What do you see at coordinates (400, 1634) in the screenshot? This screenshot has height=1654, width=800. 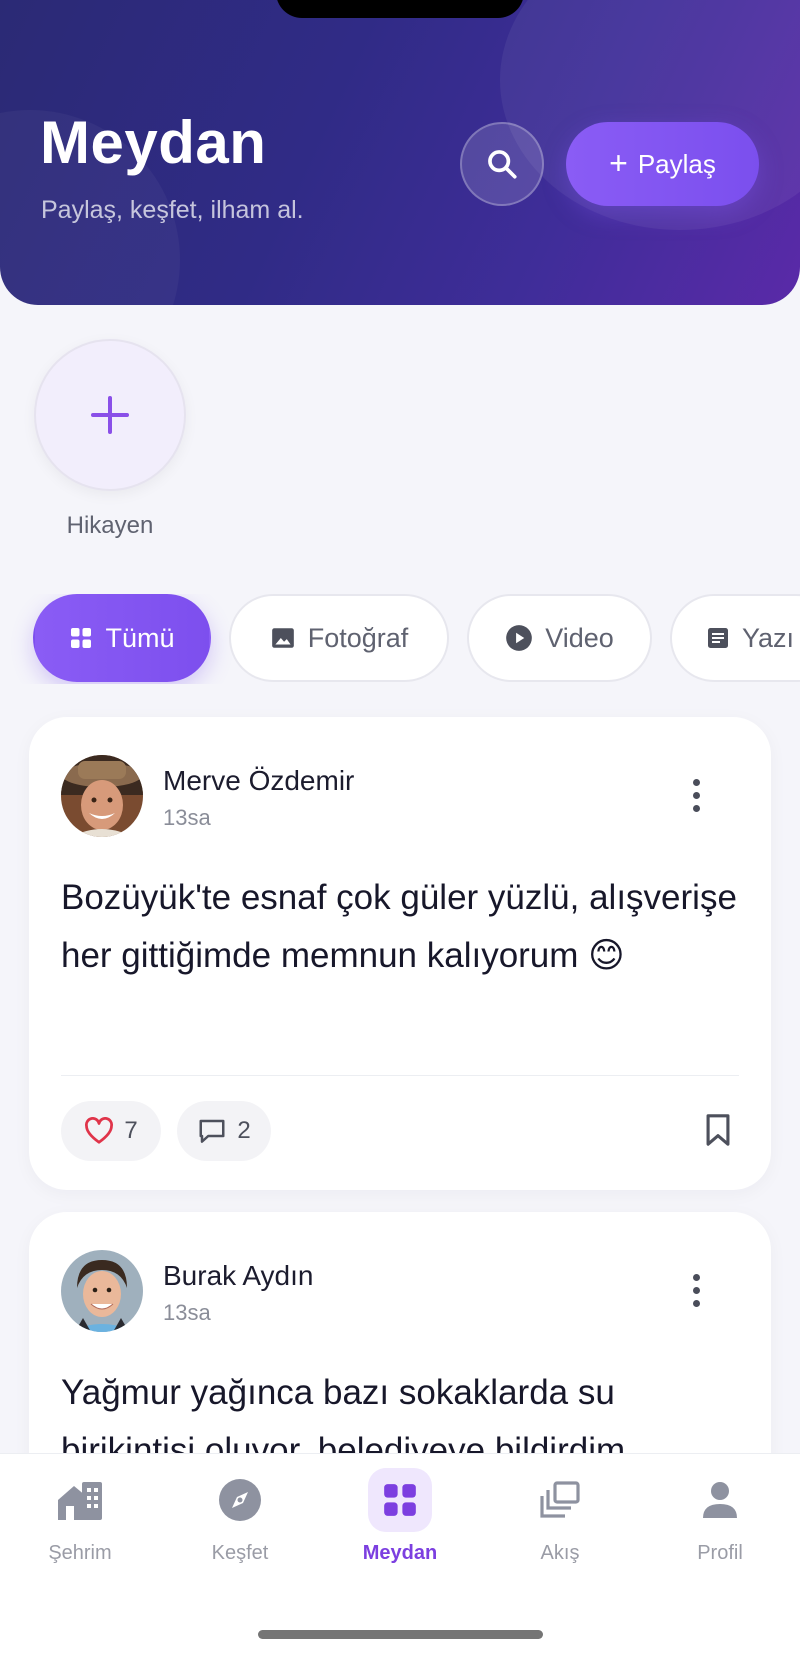 I see `home-indicator` at bounding box center [400, 1634].